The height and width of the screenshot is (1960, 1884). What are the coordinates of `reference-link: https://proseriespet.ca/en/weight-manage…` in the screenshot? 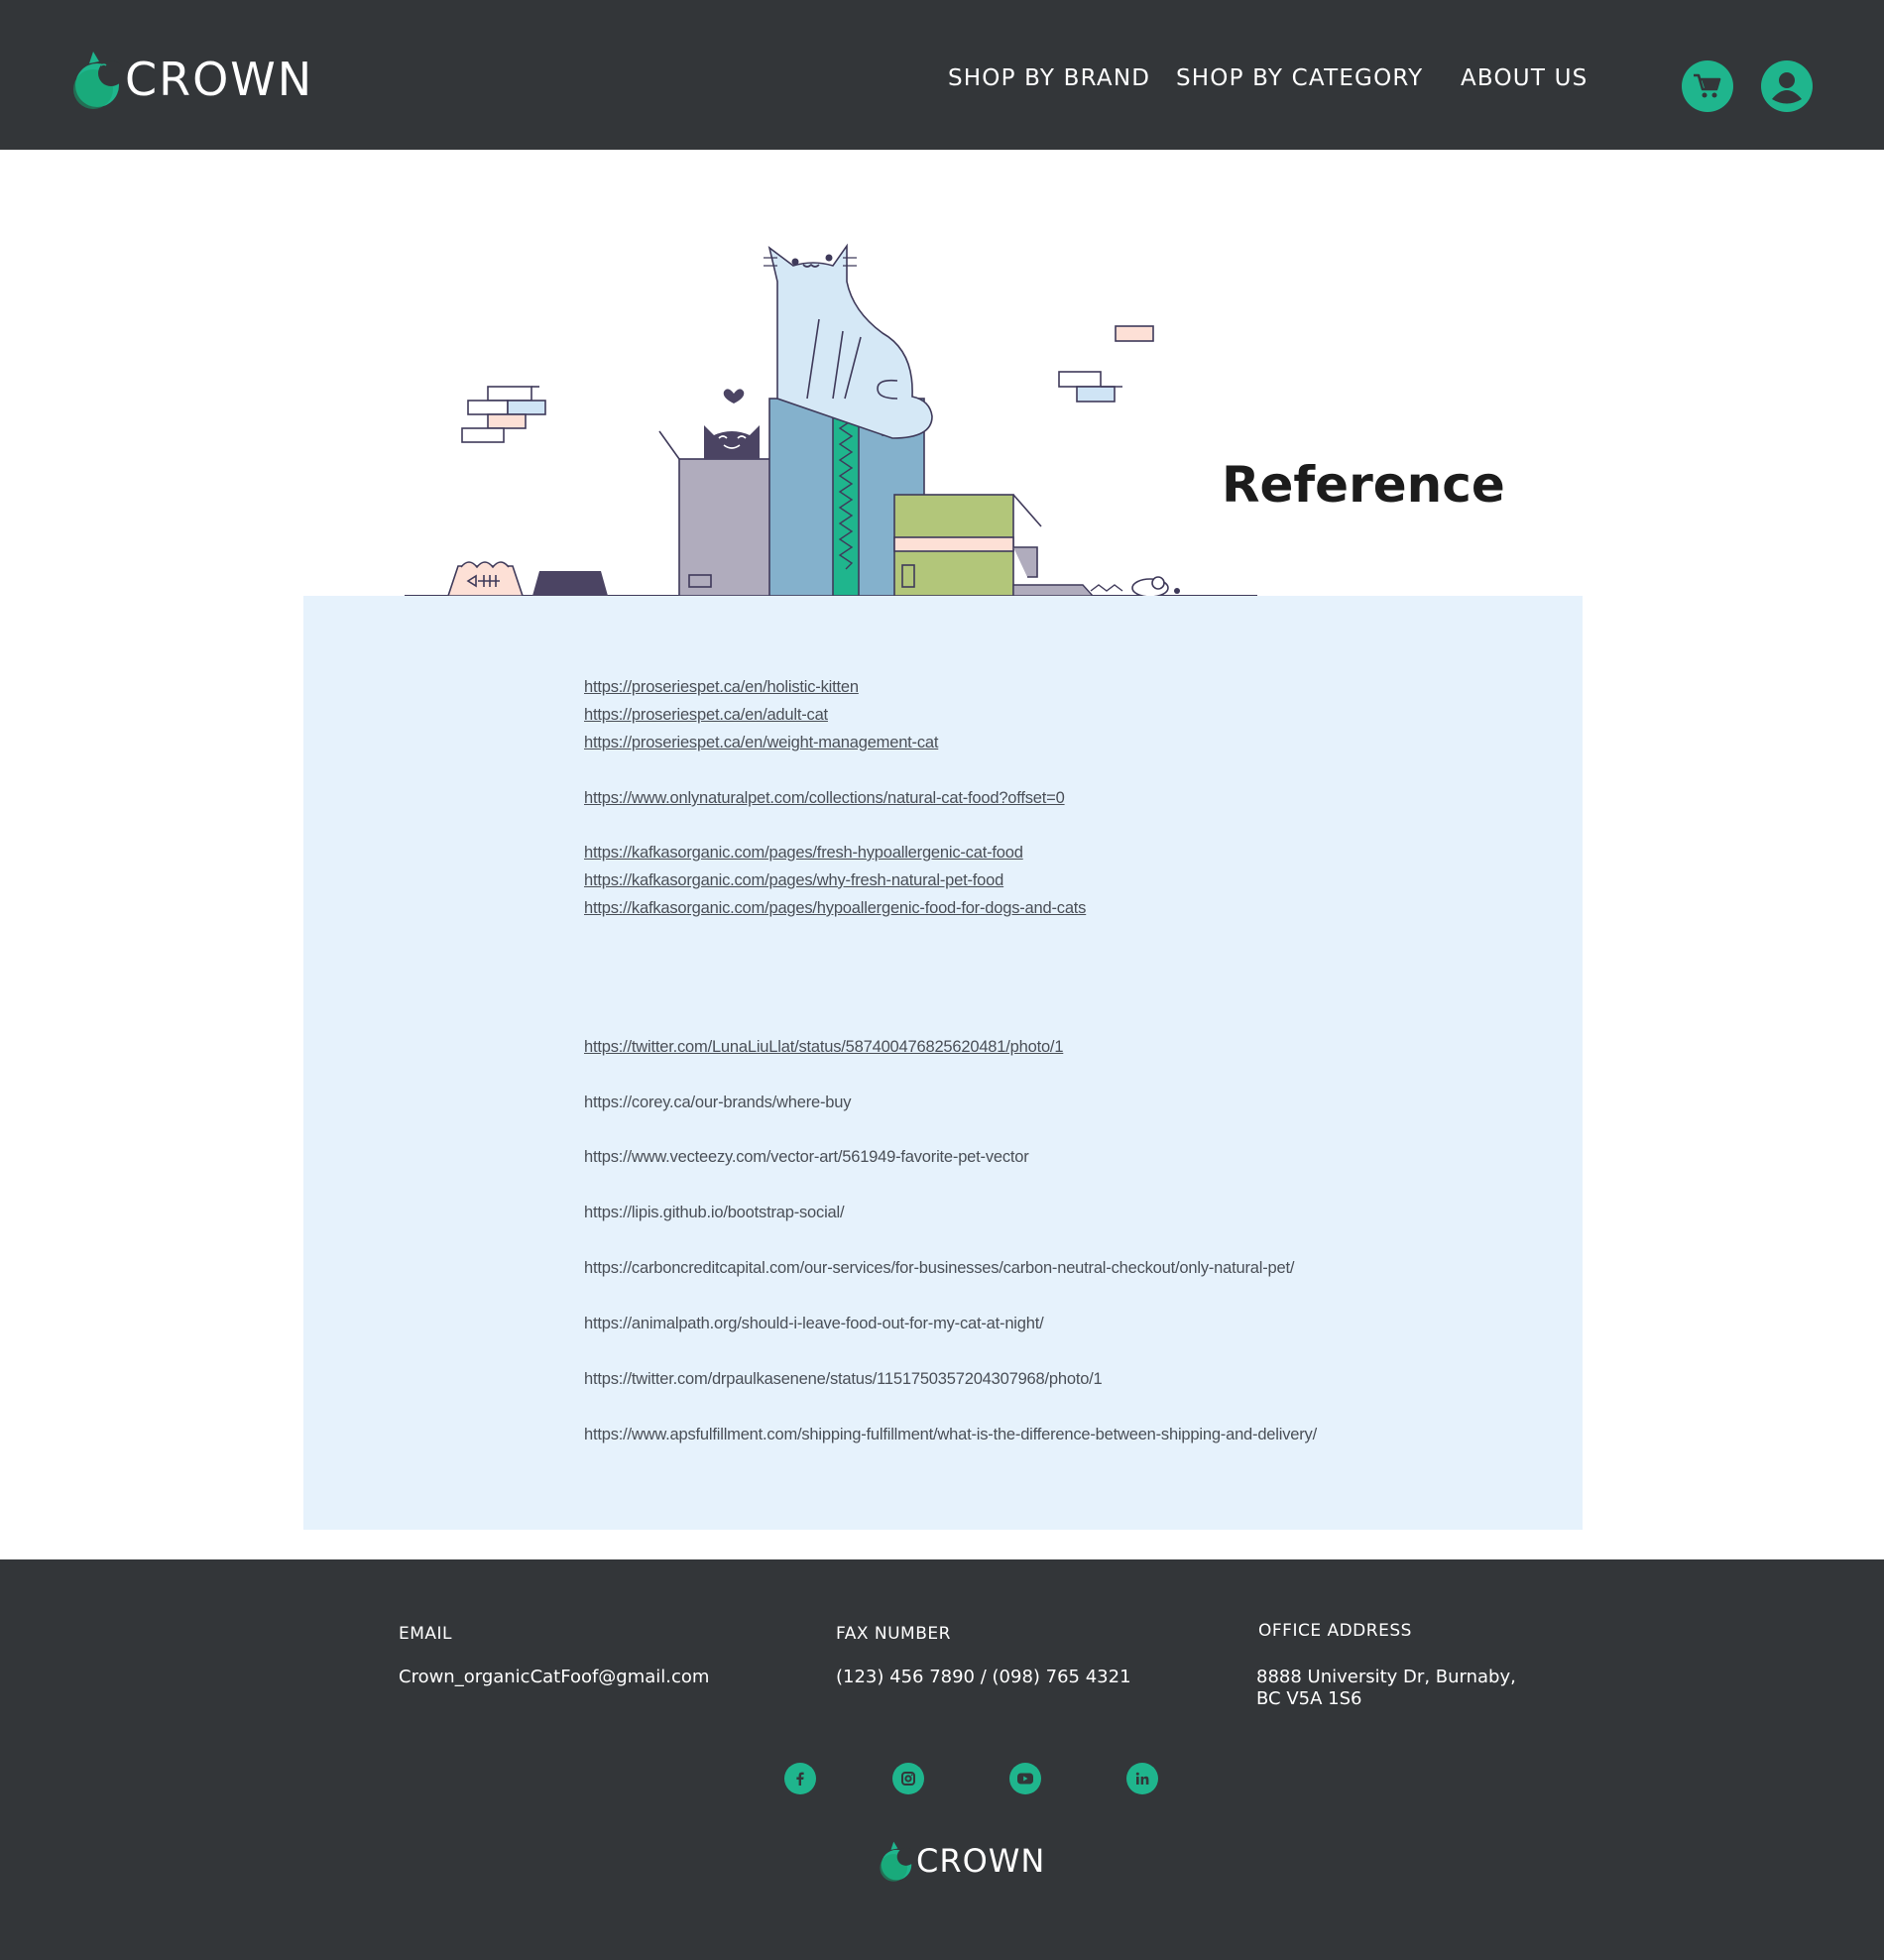 It's located at (761, 743).